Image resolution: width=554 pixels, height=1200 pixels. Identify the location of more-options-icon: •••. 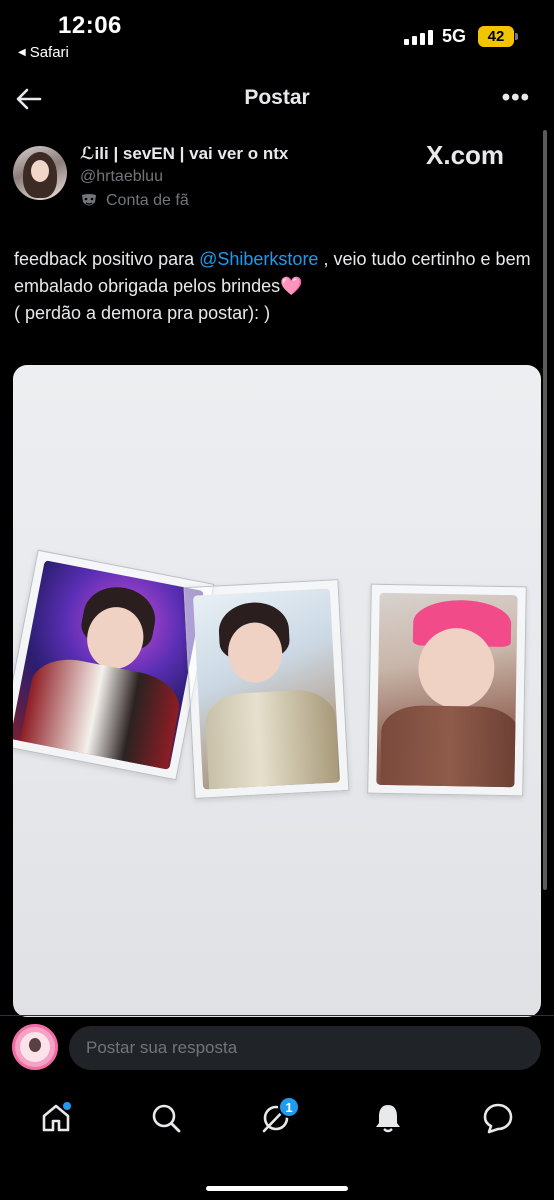
(516, 98).